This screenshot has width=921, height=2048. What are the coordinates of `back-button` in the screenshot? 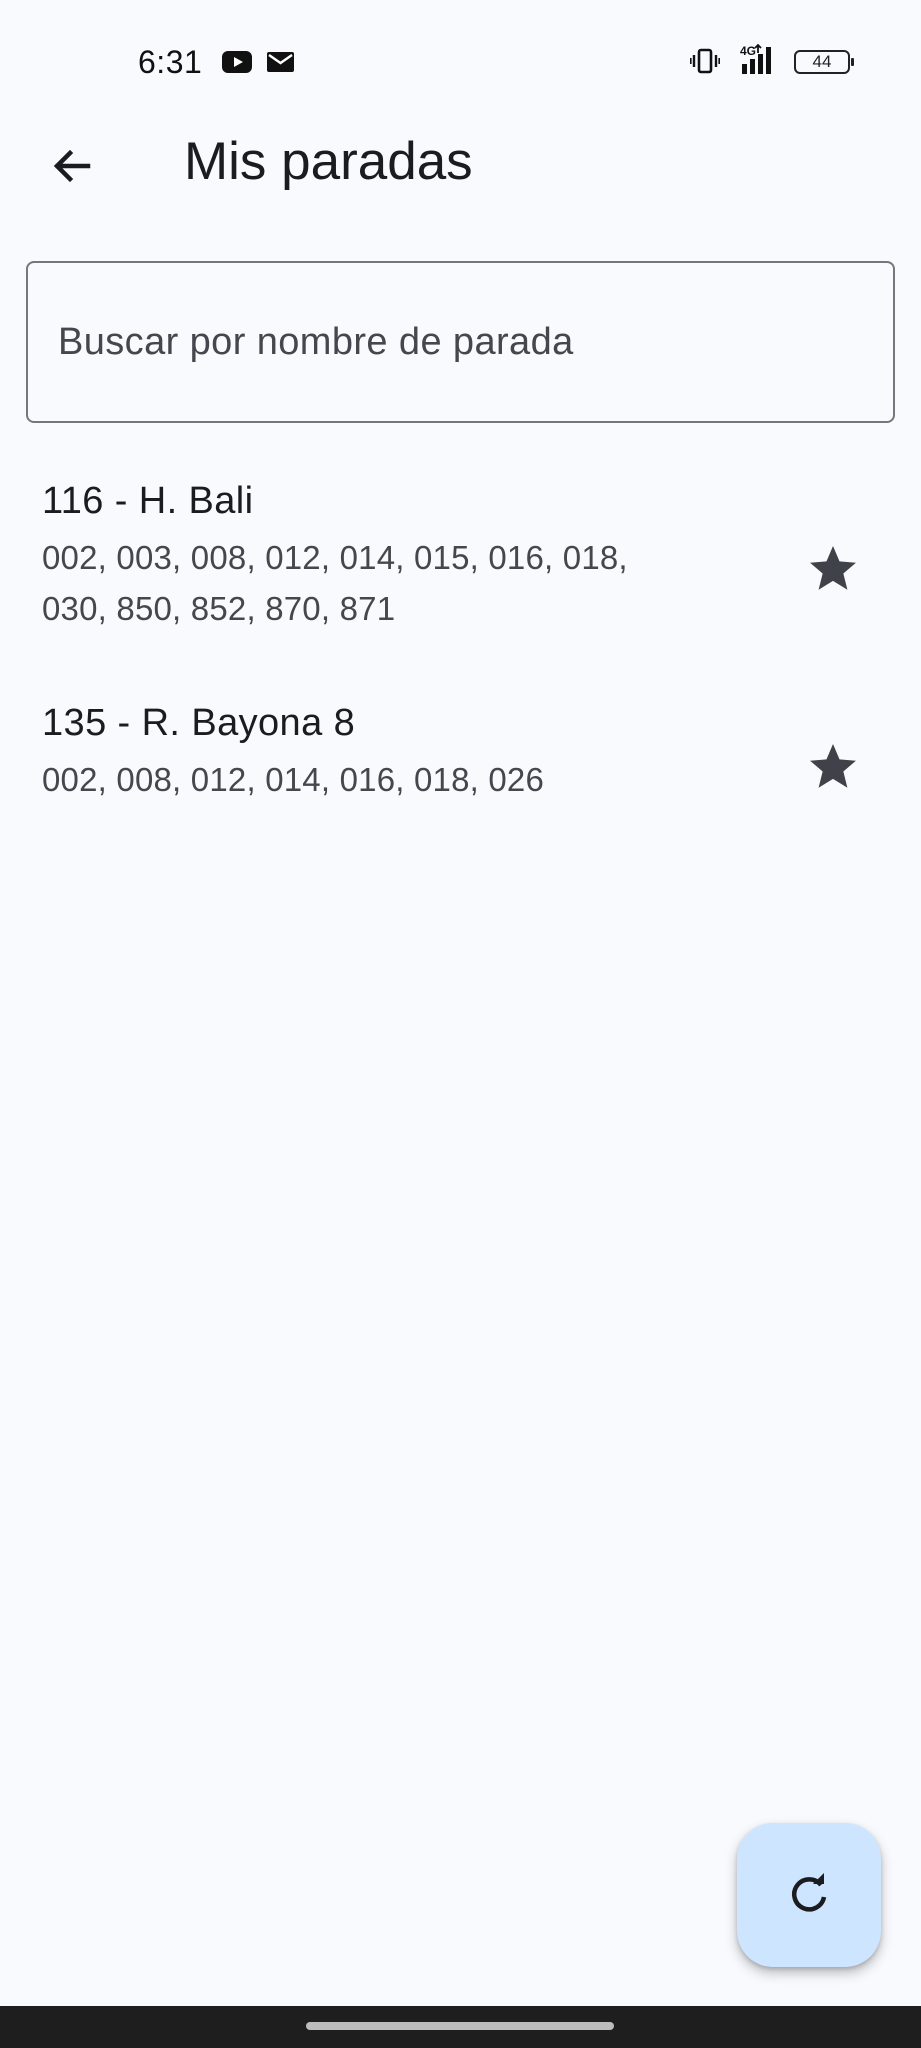 It's located at (72, 166).